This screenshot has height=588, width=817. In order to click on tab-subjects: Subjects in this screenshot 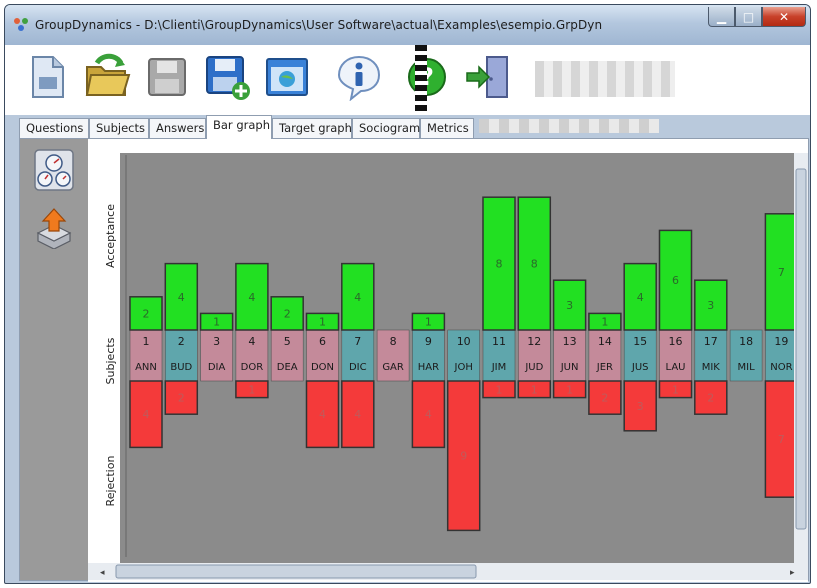, I will do `click(119, 128)`.